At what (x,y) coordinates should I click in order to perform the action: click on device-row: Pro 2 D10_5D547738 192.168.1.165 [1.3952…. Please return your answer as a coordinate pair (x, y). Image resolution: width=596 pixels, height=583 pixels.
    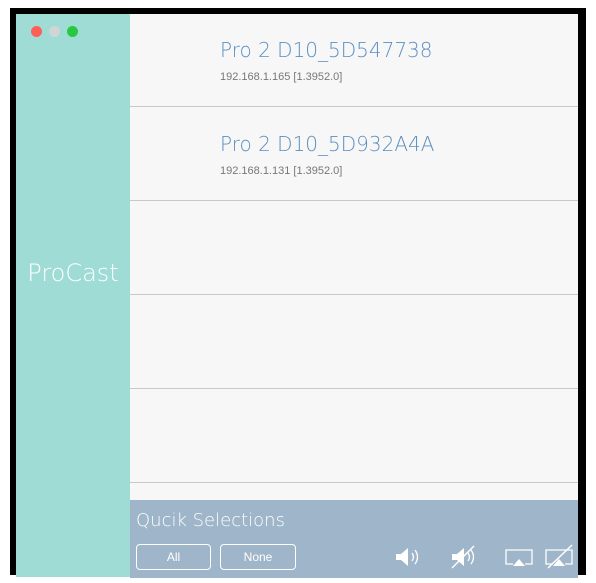
    Looking at the image, I should click on (354, 60).